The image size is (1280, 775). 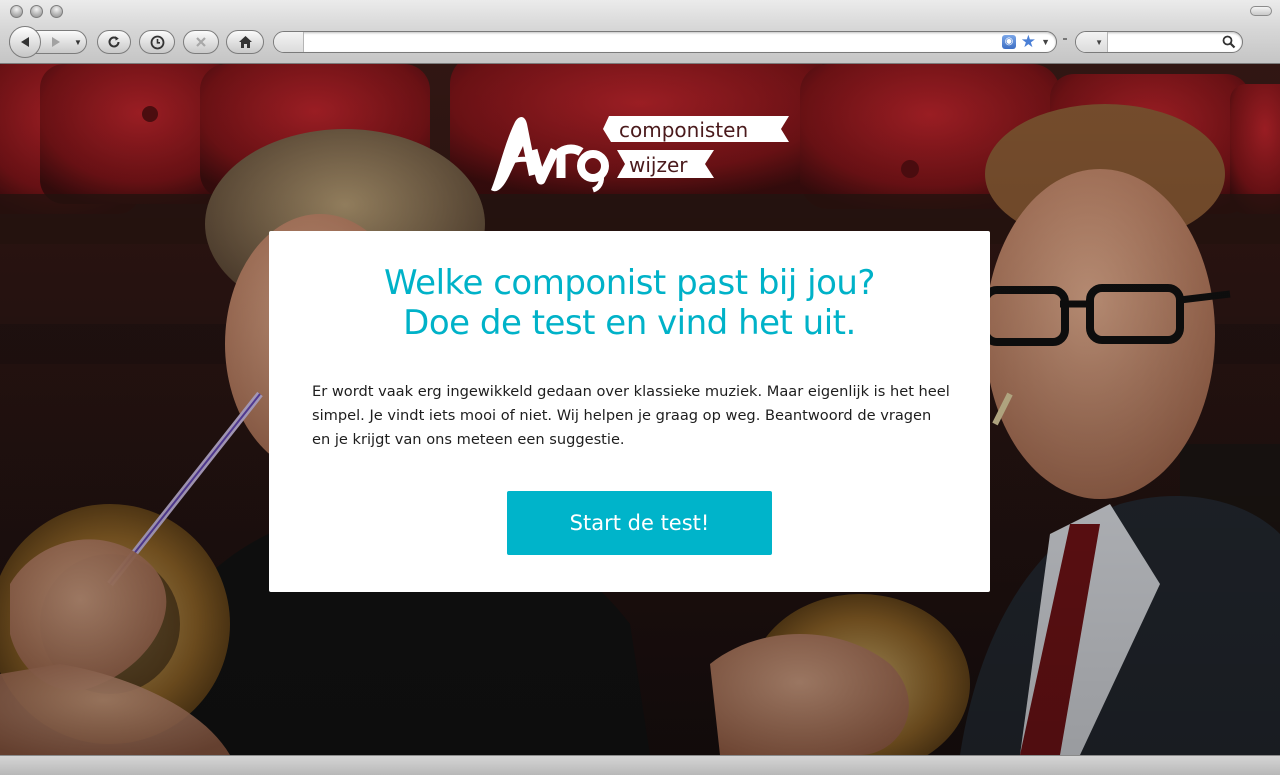 What do you see at coordinates (56, 11) in the screenshot?
I see `zoom-window-button` at bounding box center [56, 11].